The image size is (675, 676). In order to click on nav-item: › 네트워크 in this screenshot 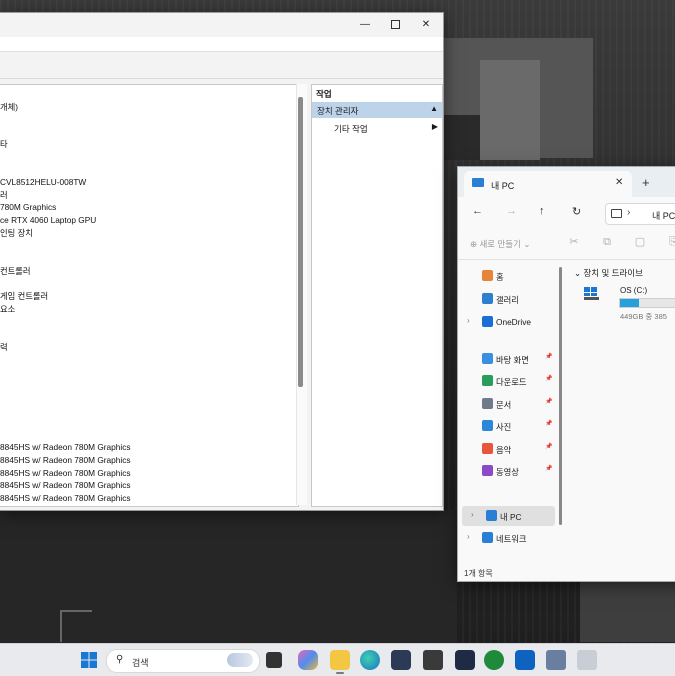, I will do `click(506, 538)`.